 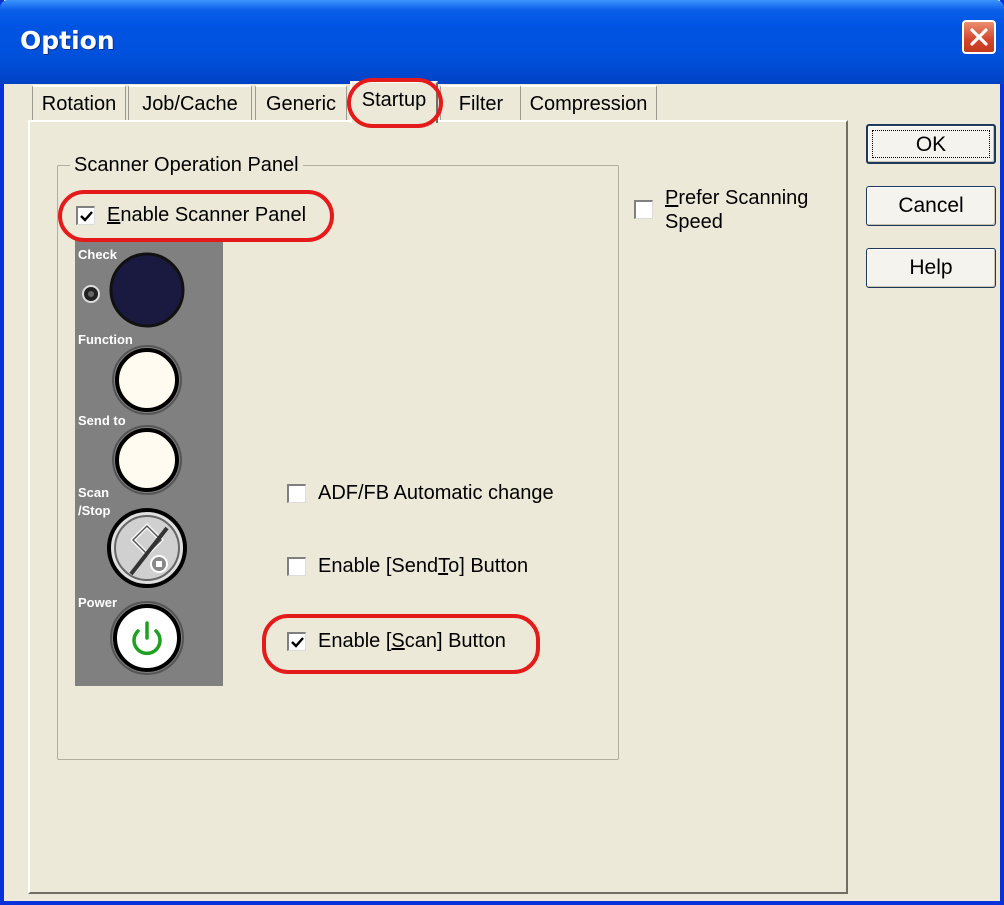 I want to click on focus-rect, so click(x=931, y=144).